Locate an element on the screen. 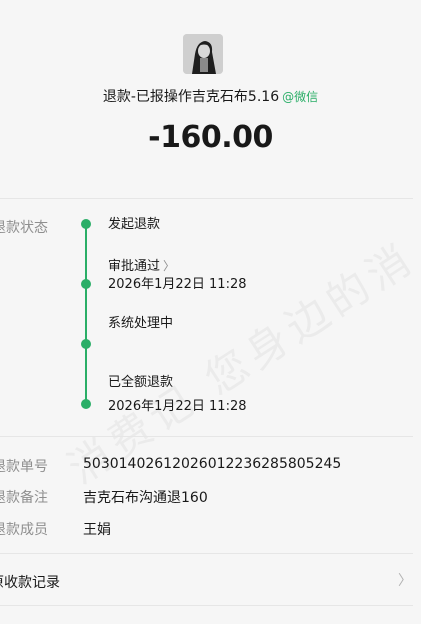  detail-label: 退款成员 is located at coordinates (24, 530).